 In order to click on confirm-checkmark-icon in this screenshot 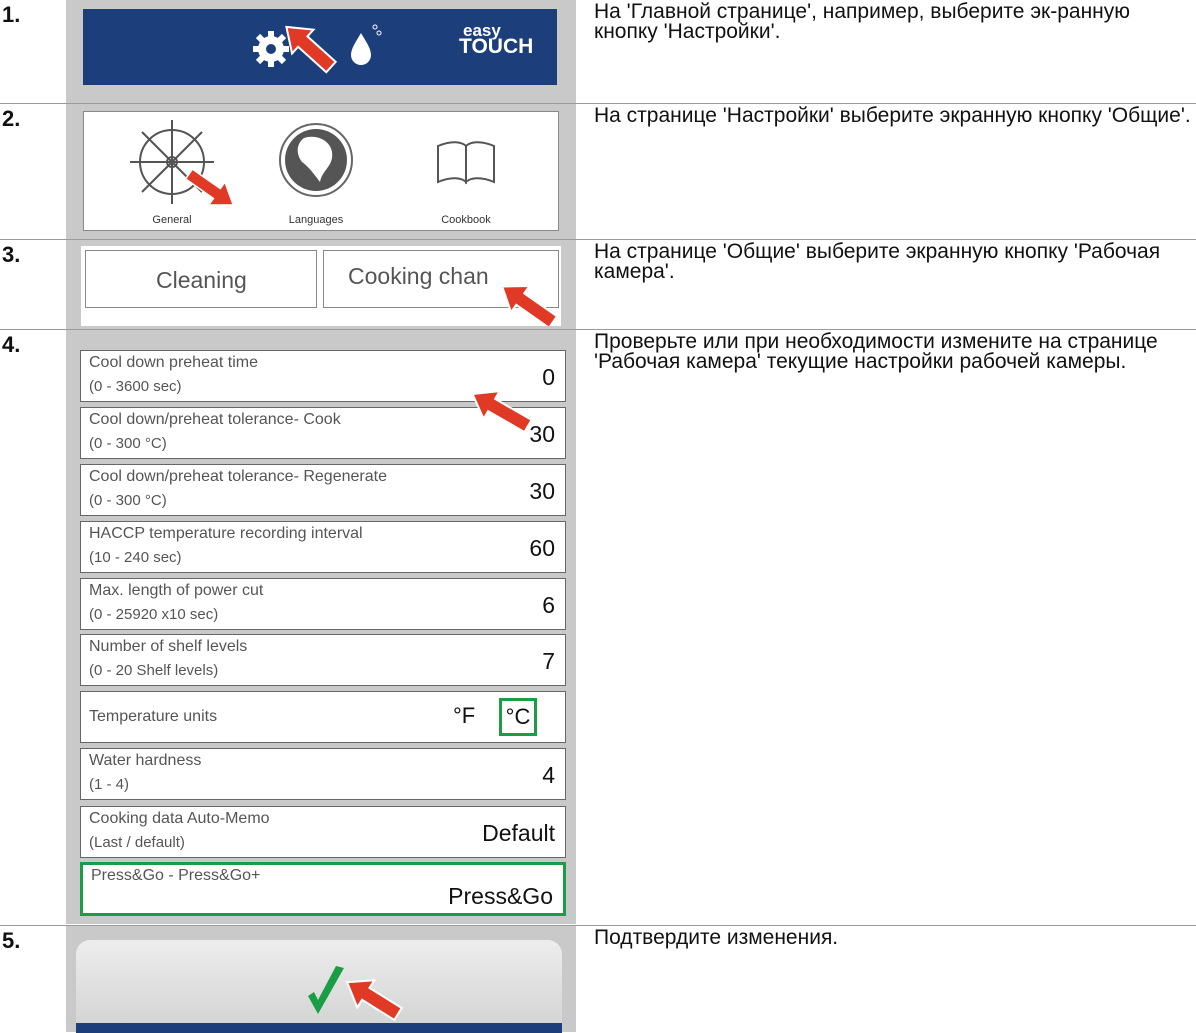, I will do `click(326, 990)`.